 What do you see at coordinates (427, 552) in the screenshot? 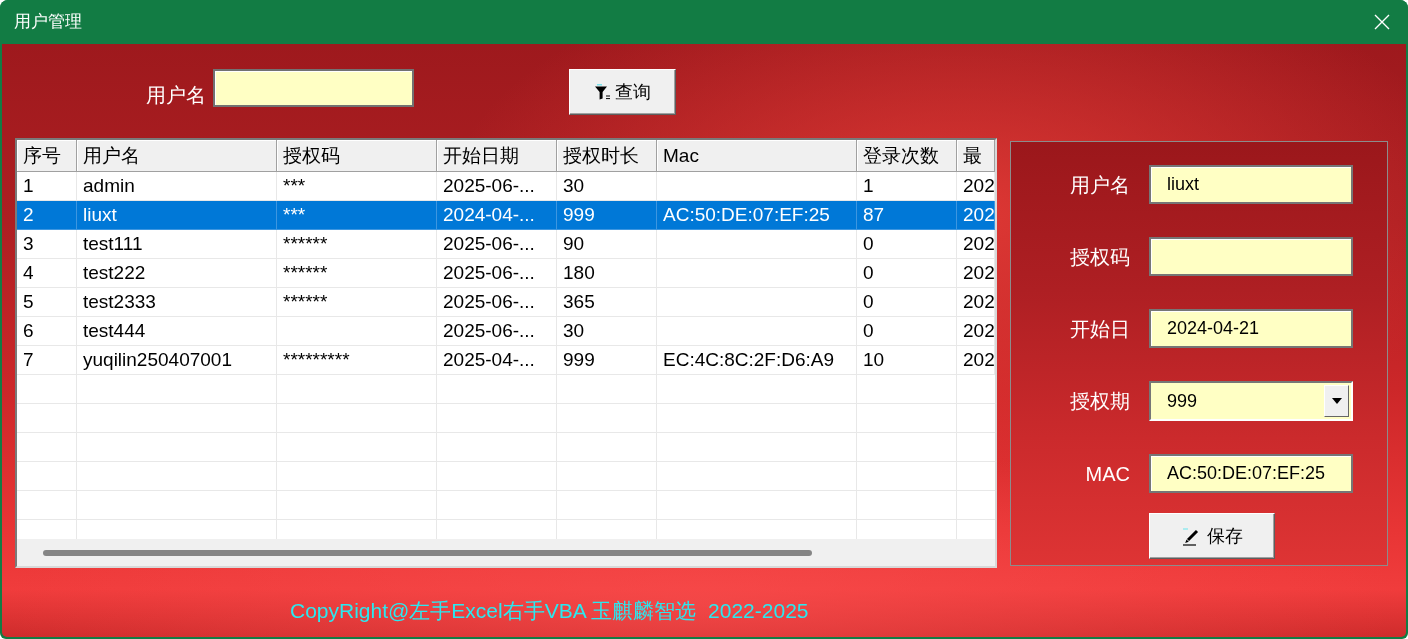
I see `scrollbar-thumb` at bounding box center [427, 552].